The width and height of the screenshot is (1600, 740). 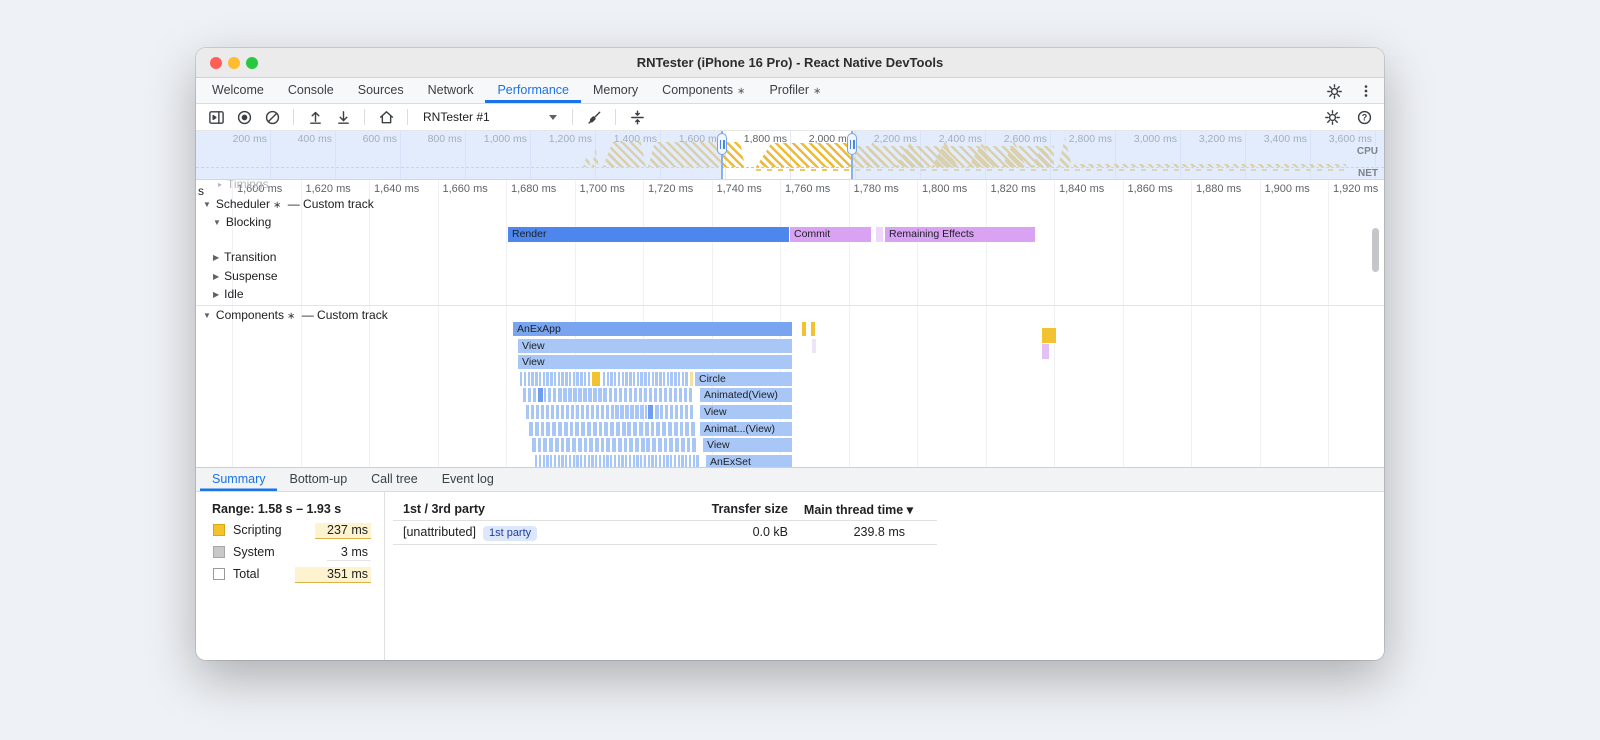 What do you see at coordinates (533, 90) in the screenshot?
I see `tab-performance: Performance` at bounding box center [533, 90].